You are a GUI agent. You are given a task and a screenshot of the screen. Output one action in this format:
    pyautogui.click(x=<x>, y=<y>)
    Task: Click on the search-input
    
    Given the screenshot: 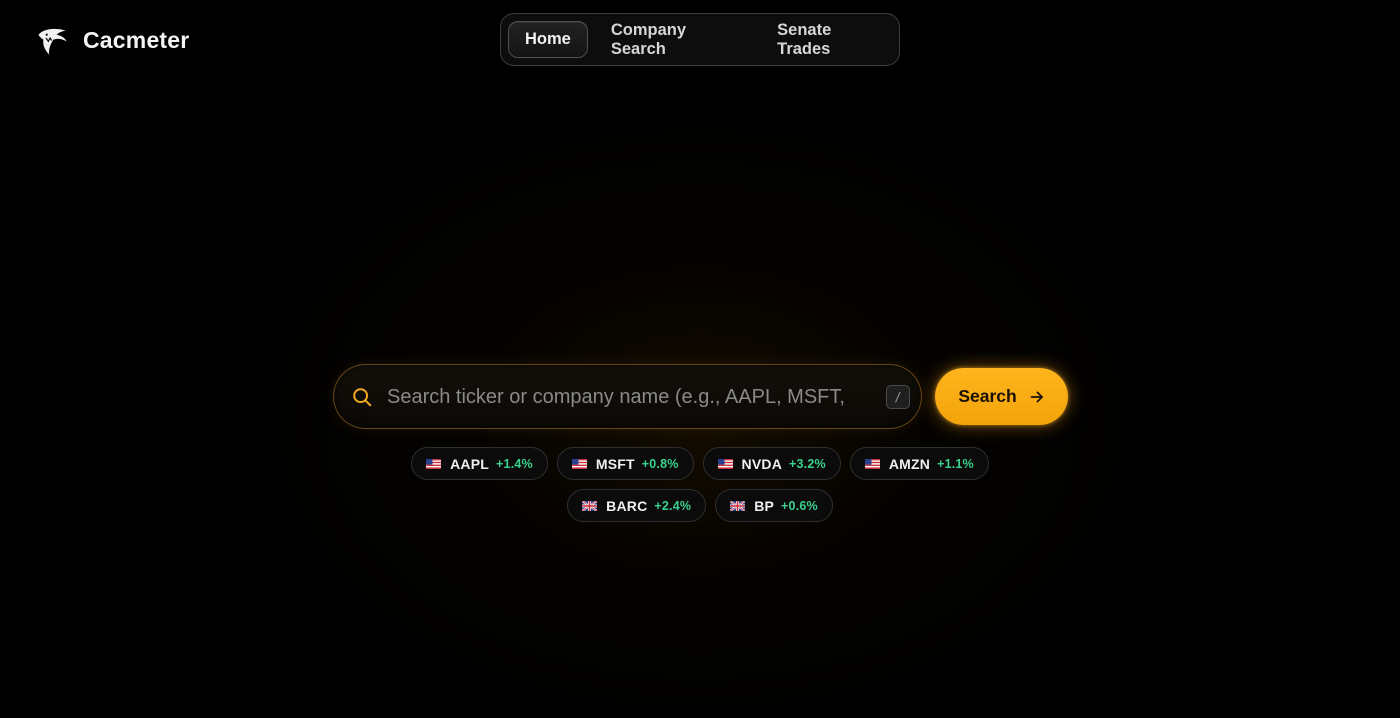 What is the action you would take?
    pyautogui.click(x=619, y=397)
    